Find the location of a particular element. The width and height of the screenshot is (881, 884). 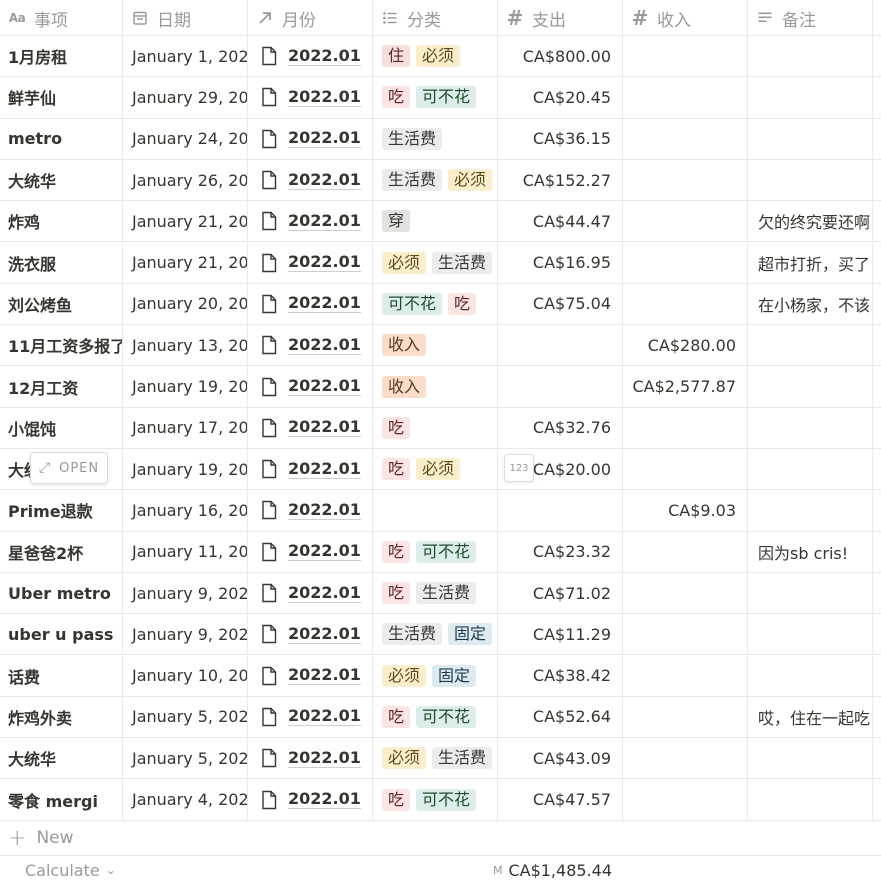

expense-cell: CA$20.45 is located at coordinates (560, 97).